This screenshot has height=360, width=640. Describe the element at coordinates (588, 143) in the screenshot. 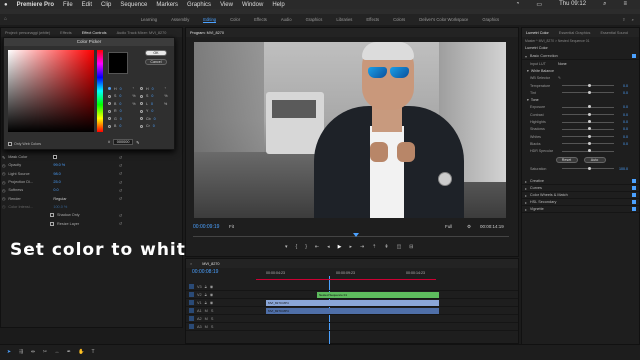

I see `blacks-slider` at that location.